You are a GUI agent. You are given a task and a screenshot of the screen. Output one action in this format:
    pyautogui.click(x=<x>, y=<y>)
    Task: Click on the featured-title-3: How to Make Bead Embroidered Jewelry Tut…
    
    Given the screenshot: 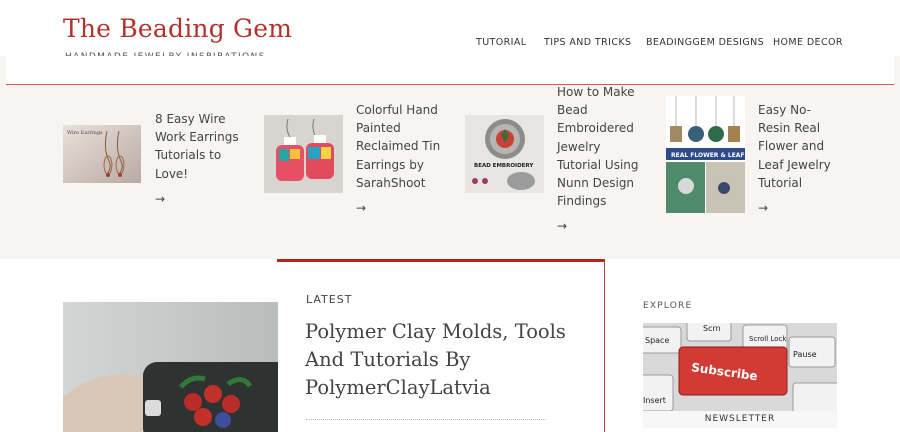 What is the action you would take?
    pyautogui.click(x=599, y=146)
    